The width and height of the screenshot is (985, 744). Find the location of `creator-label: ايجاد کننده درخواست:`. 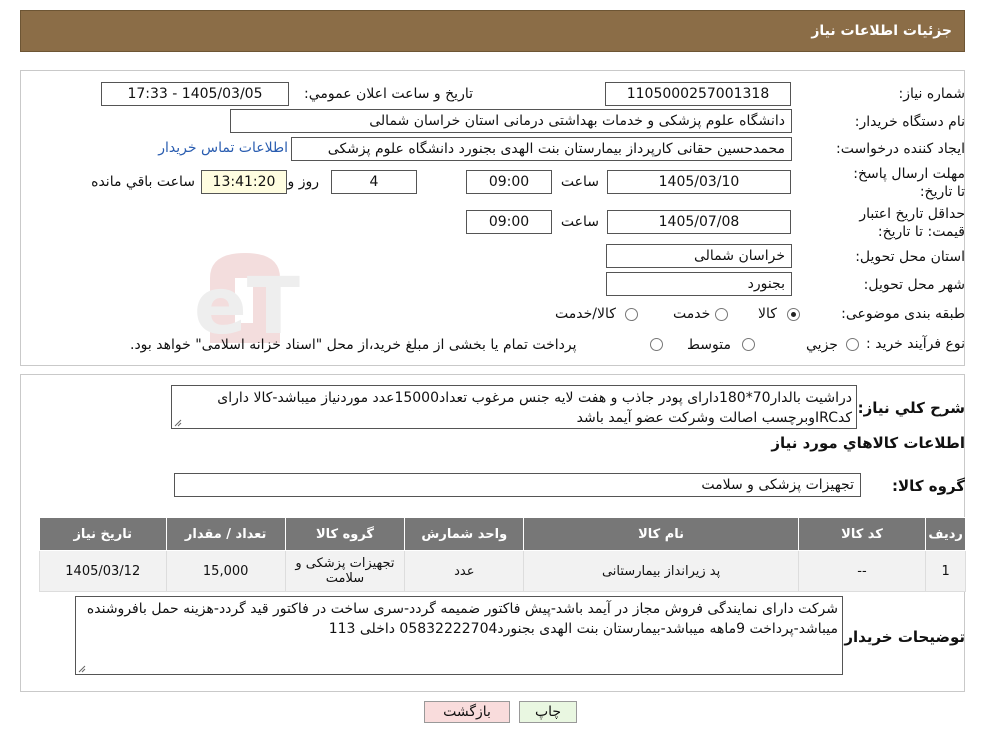

creator-label: ايجاد کننده درخواست: is located at coordinates (900, 149).